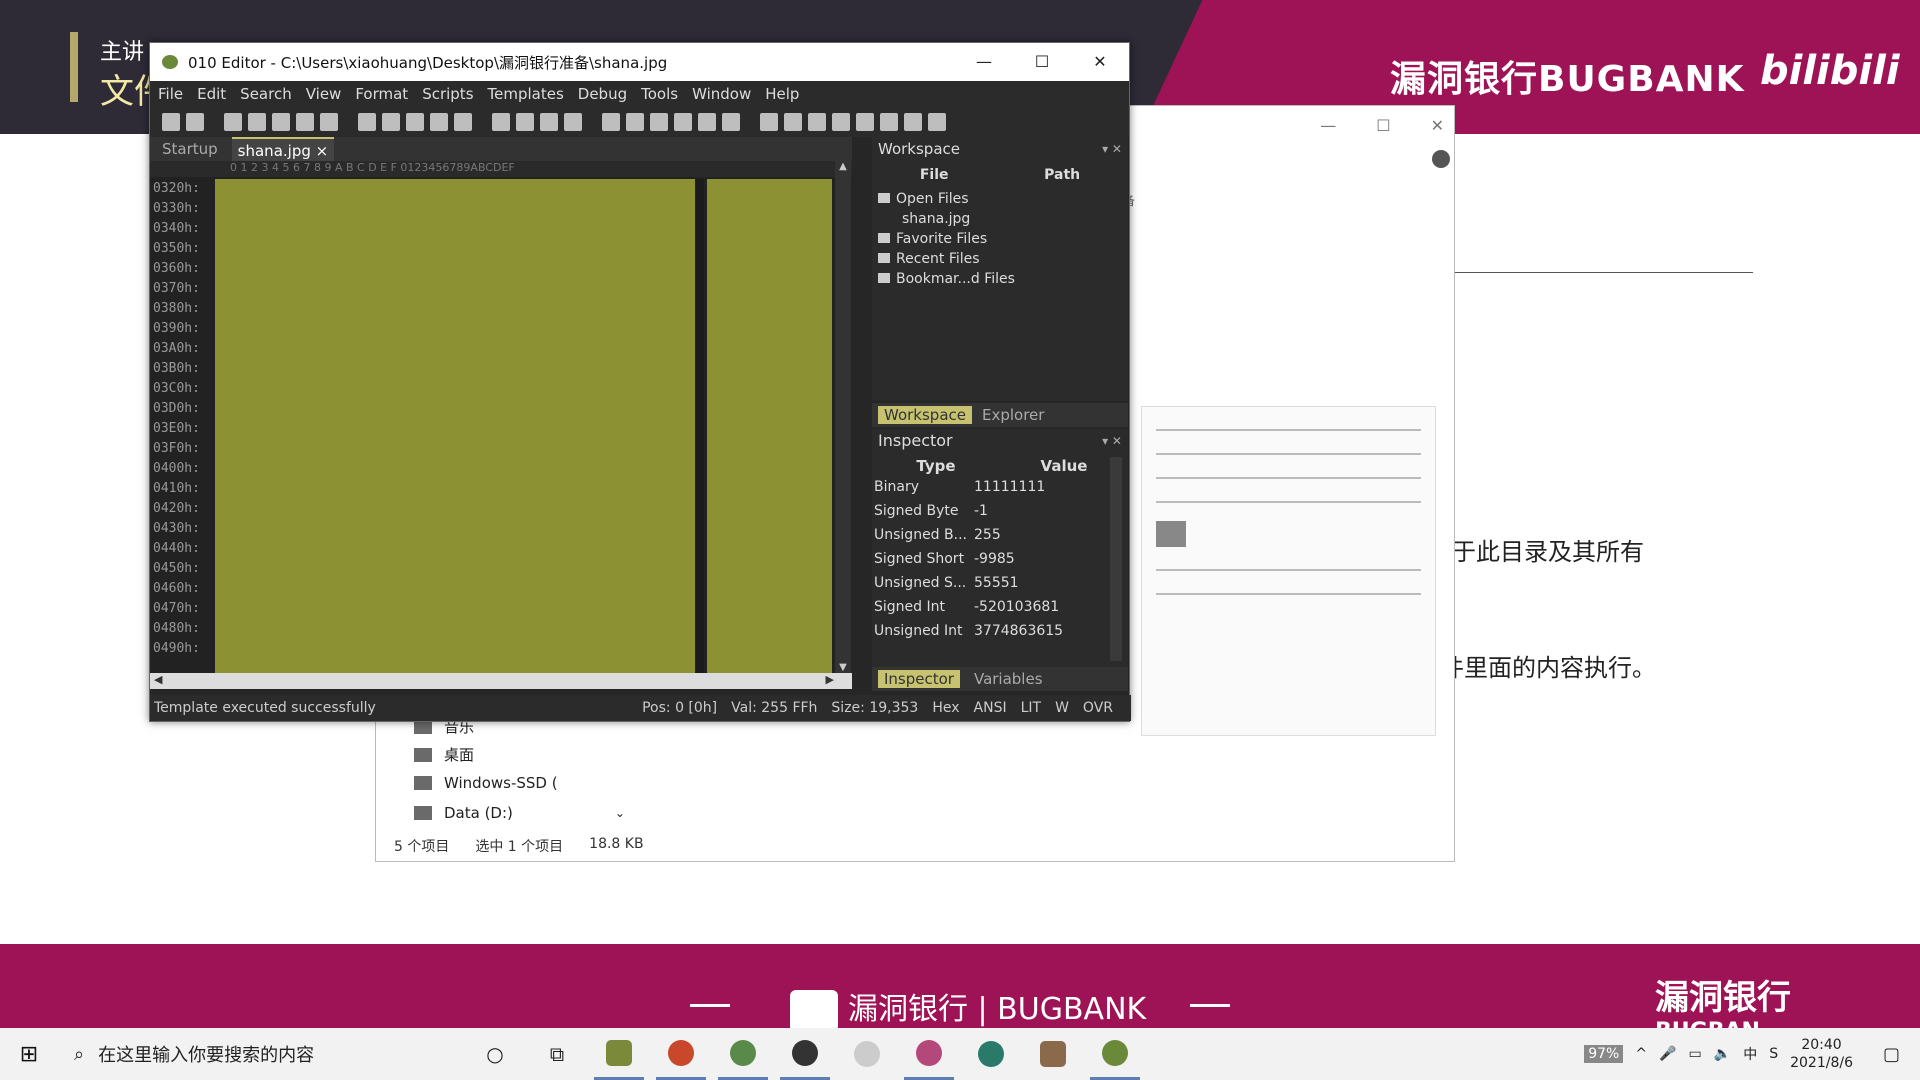 The height and width of the screenshot is (1080, 1920). I want to click on compare-icon, so click(889, 122).